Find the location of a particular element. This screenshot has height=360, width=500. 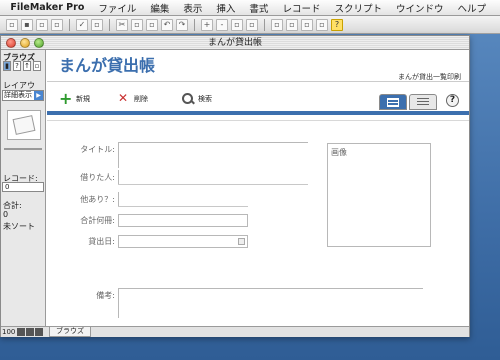

new-record-button: 新規 is located at coordinates (74, 98).